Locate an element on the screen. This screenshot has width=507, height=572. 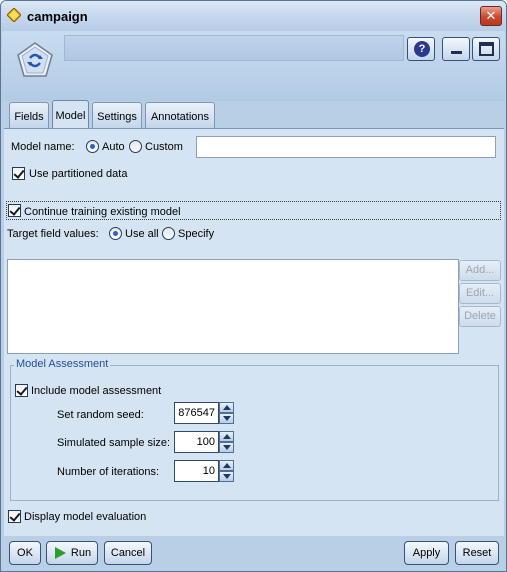
minimize-button is located at coordinates (456, 49).